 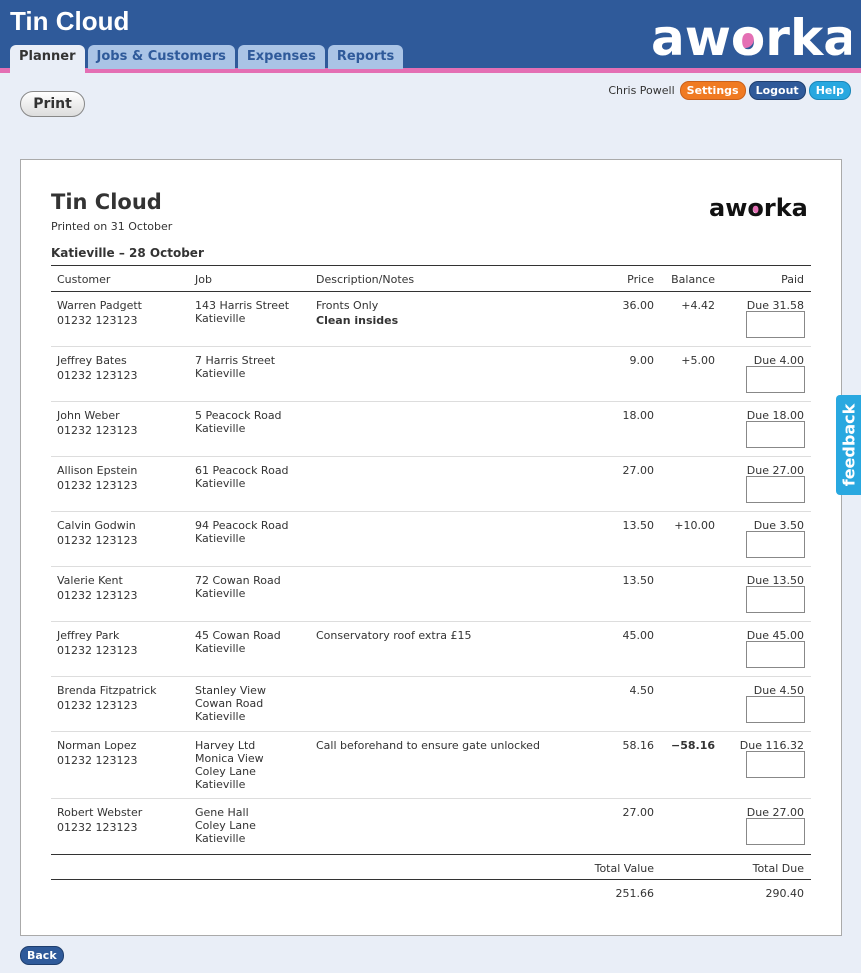 What do you see at coordinates (238, 635) in the screenshot?
I see `job-address-line: 45 Cowan Road` at bounding box center [238, 635].